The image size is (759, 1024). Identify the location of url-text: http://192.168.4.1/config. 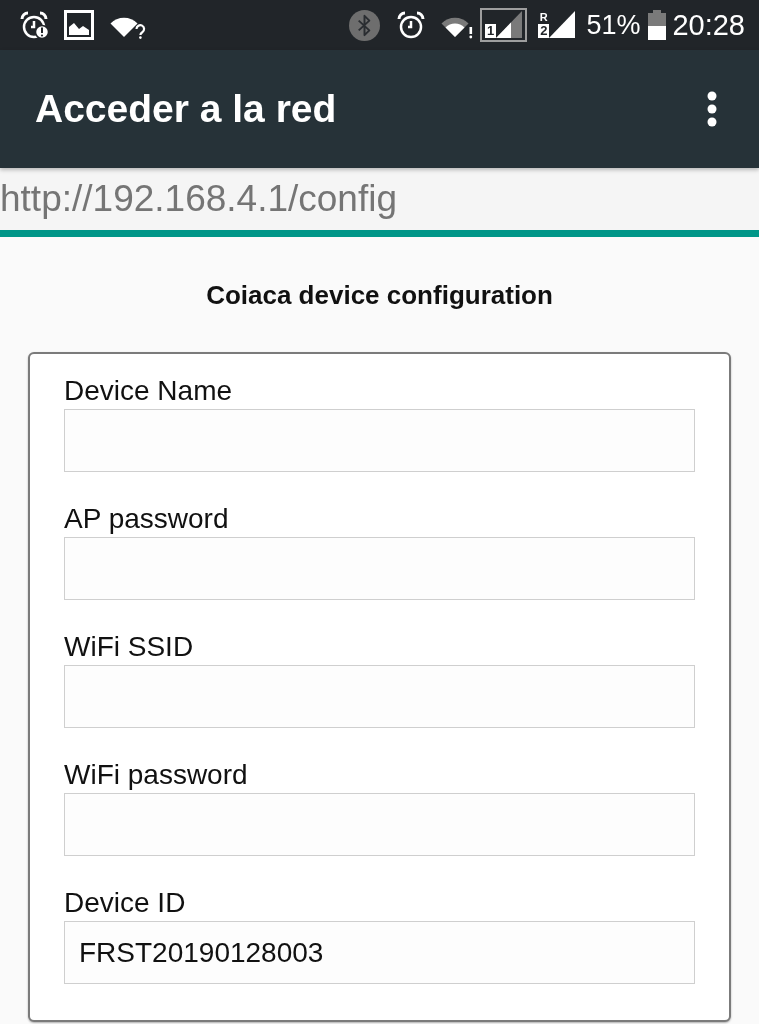
(199, 199).